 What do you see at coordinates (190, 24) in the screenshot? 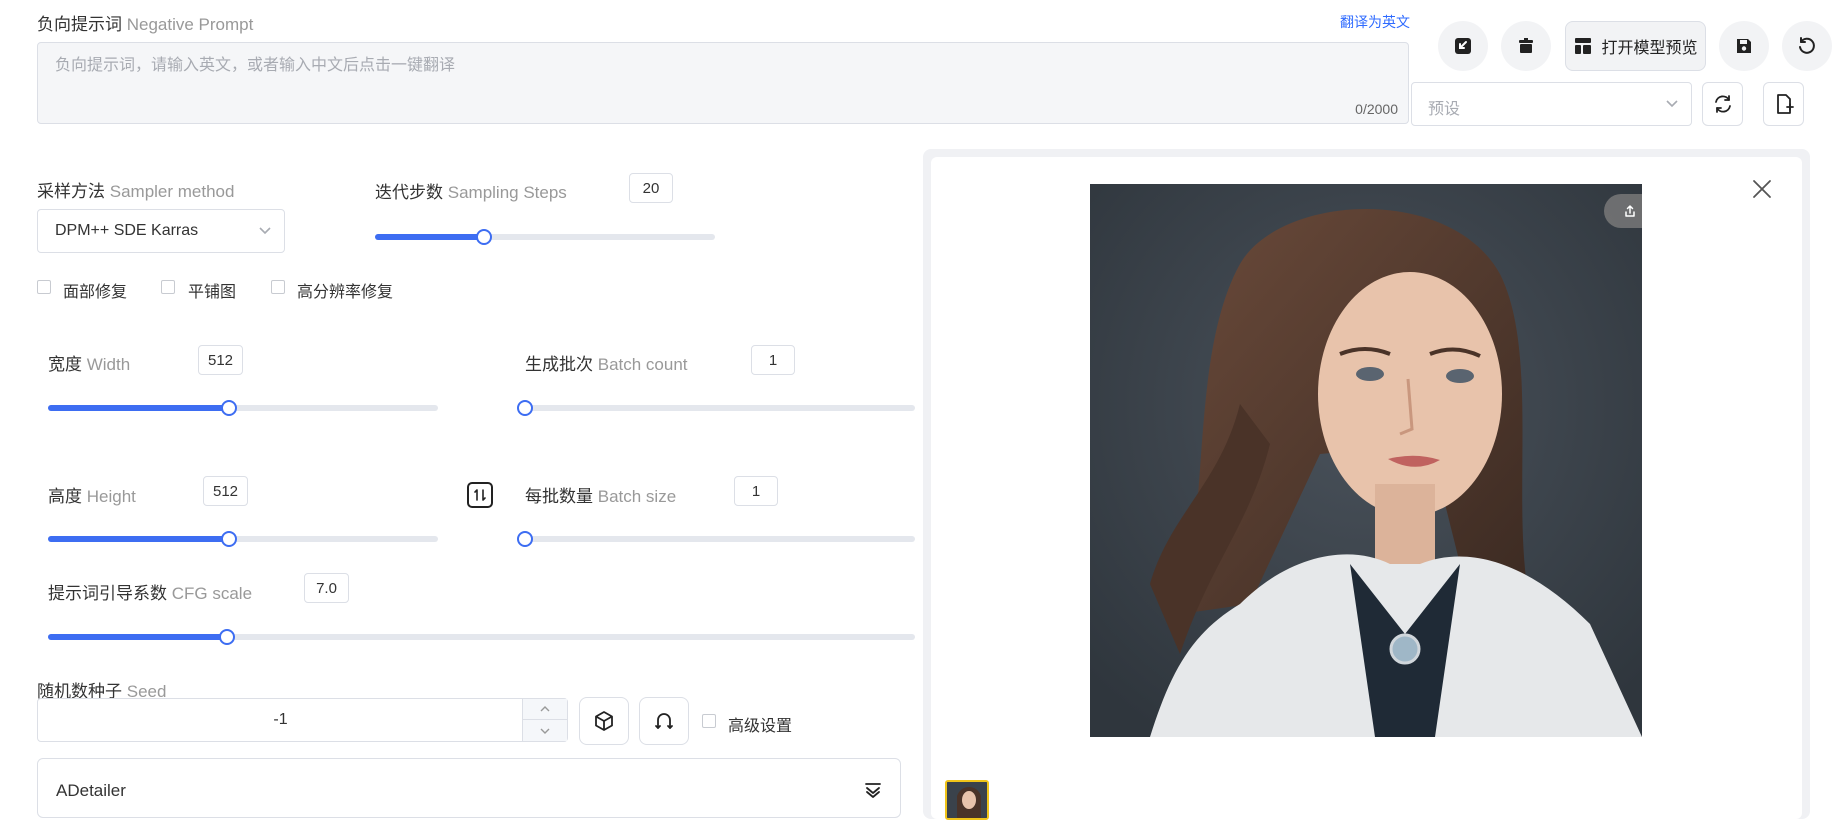
I see `negative-prompt-label-en: Negative Prompt` at bounding box center [190, 24].